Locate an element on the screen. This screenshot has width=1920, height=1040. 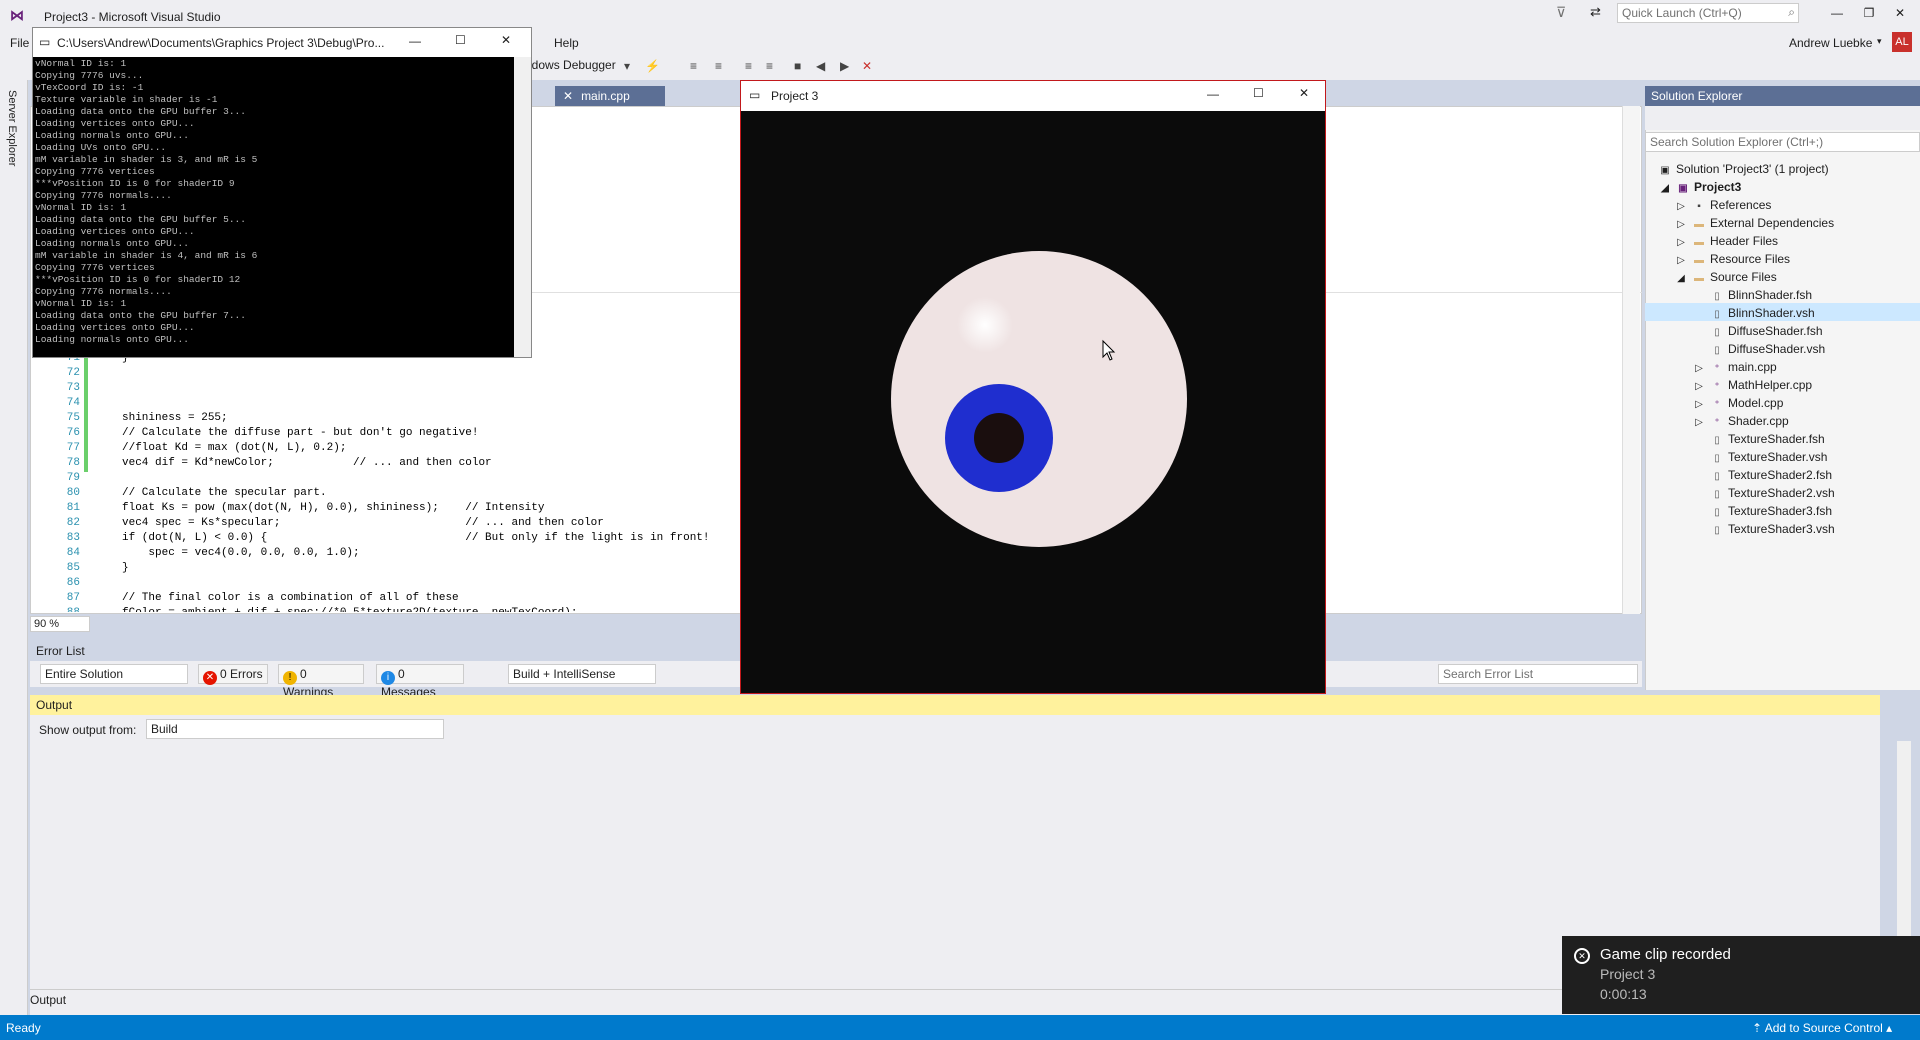
tree-file-label: TextureShader2.fsh is located at coordinates (1780, 475).